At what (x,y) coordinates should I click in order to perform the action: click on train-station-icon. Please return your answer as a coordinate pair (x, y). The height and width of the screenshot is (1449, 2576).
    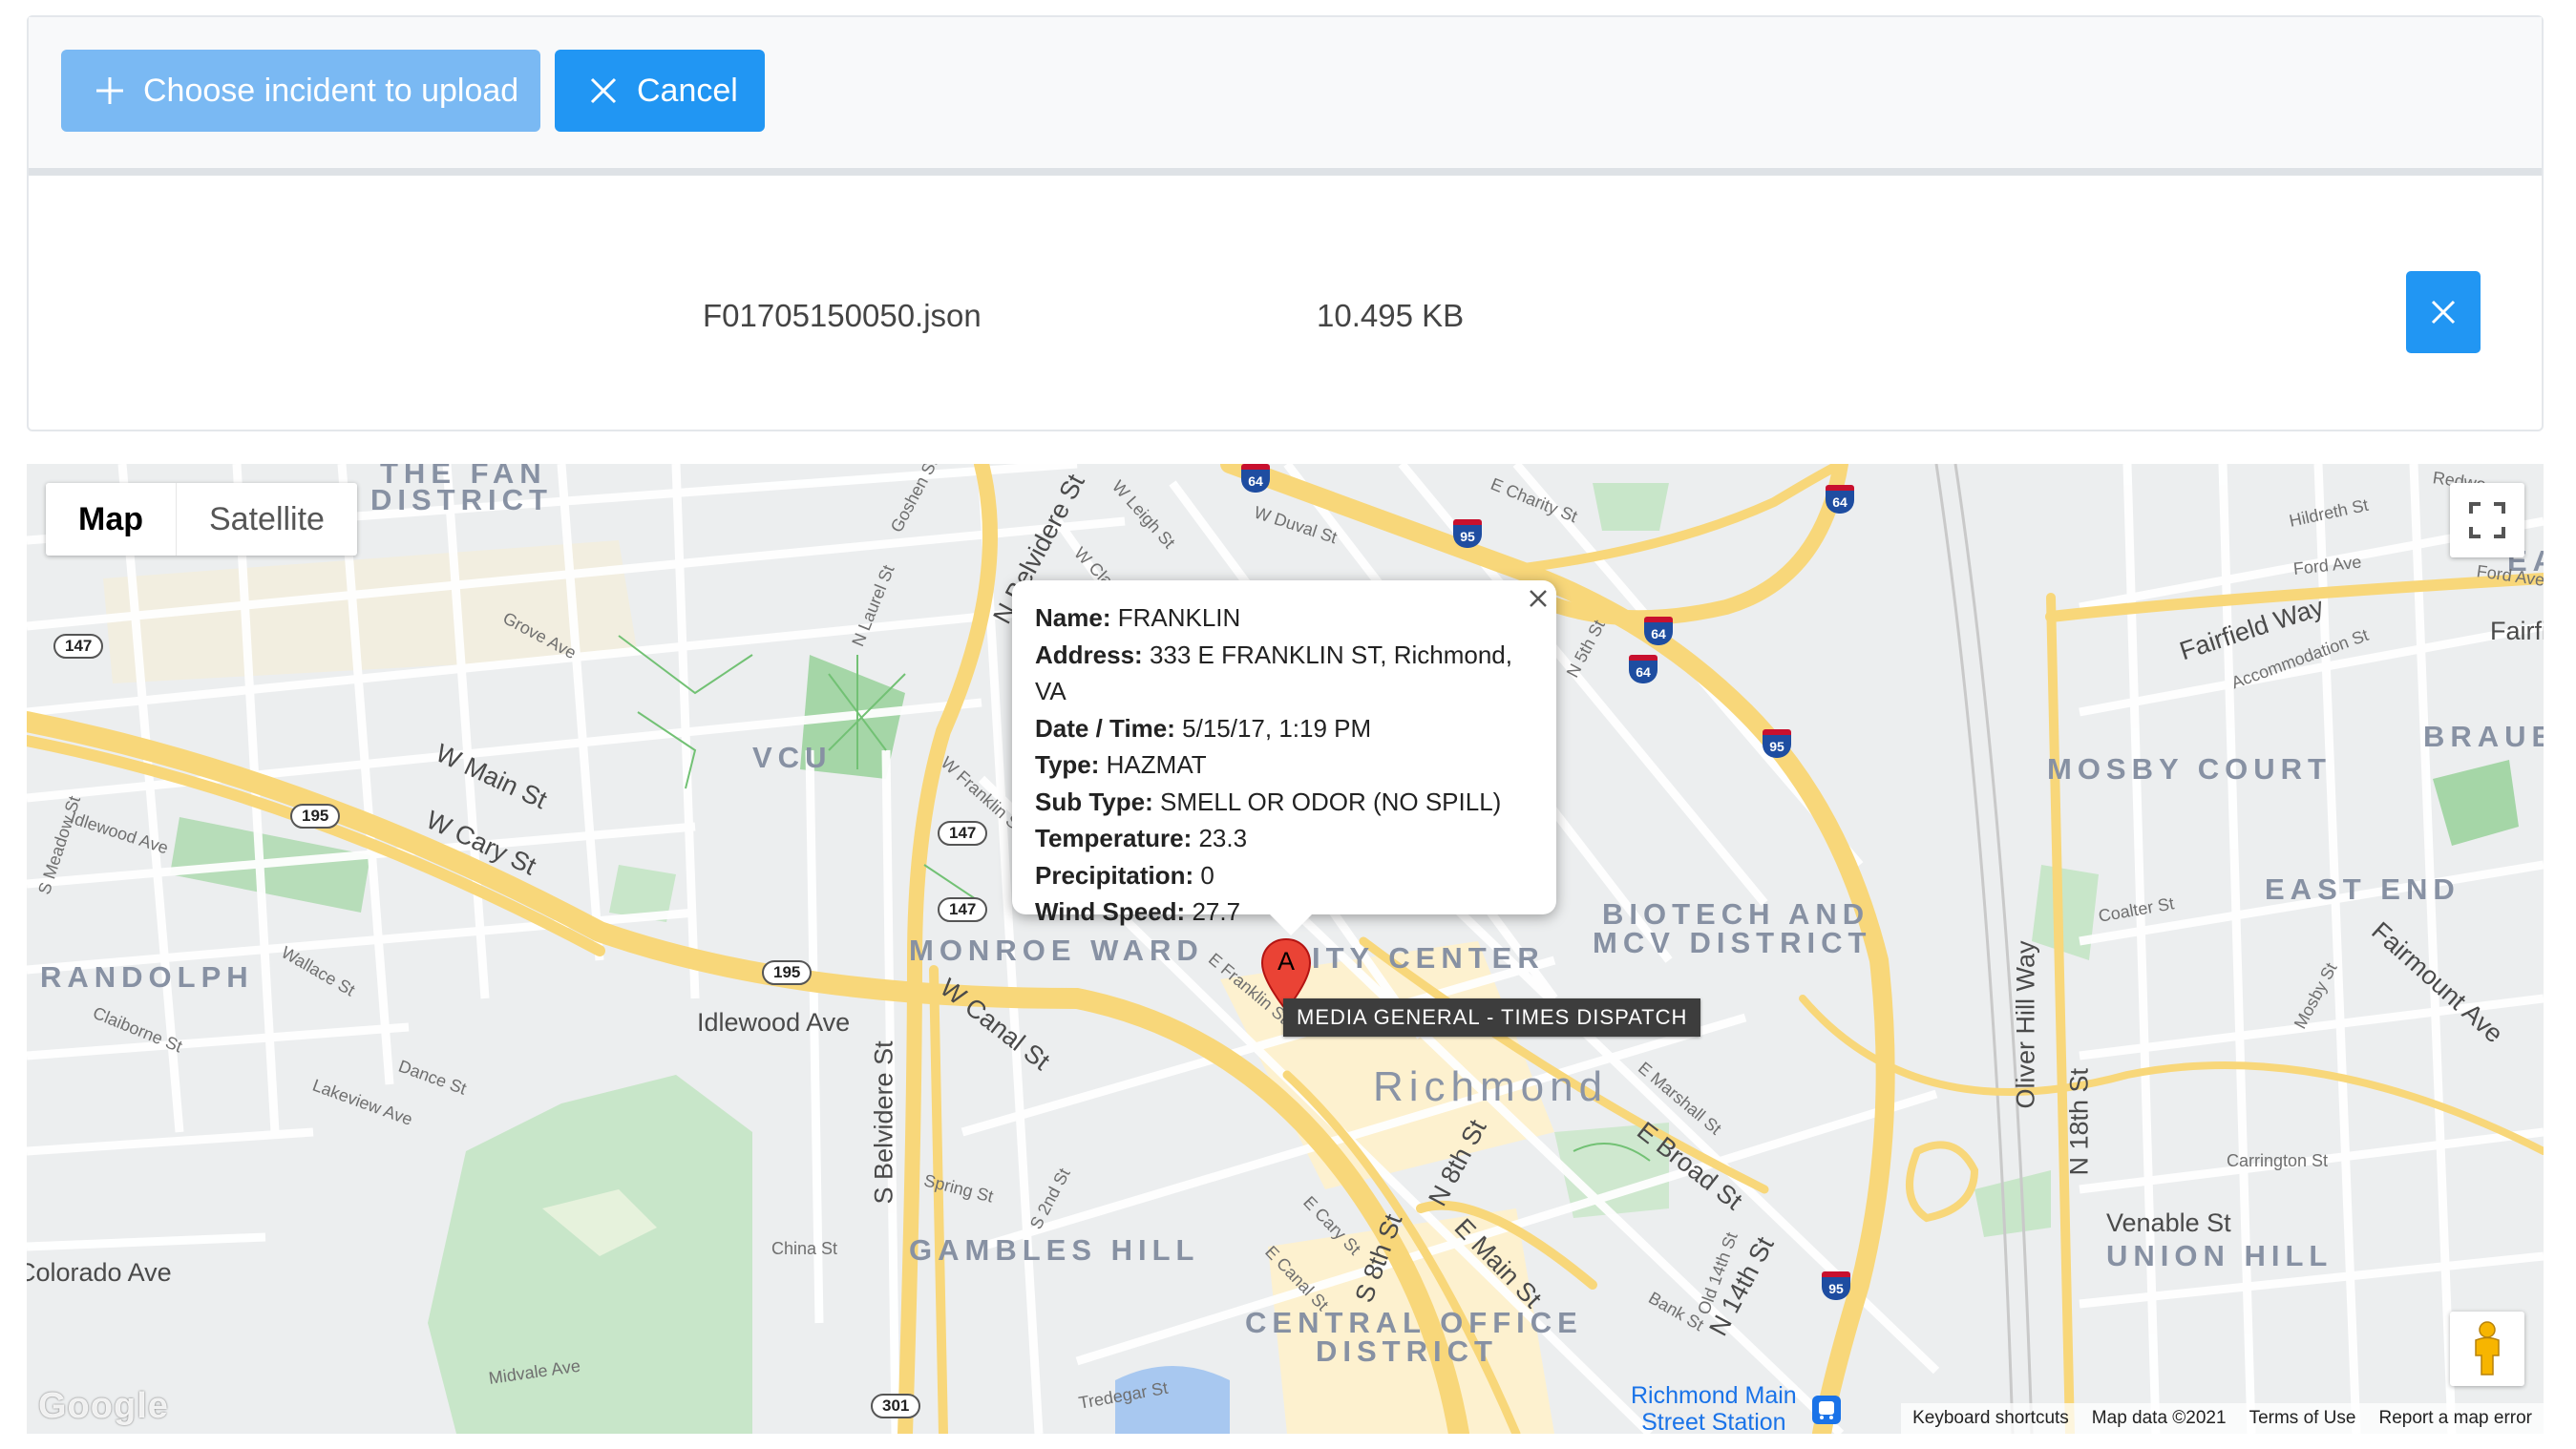
    Looking at the image, I should click on (1826, 1410).